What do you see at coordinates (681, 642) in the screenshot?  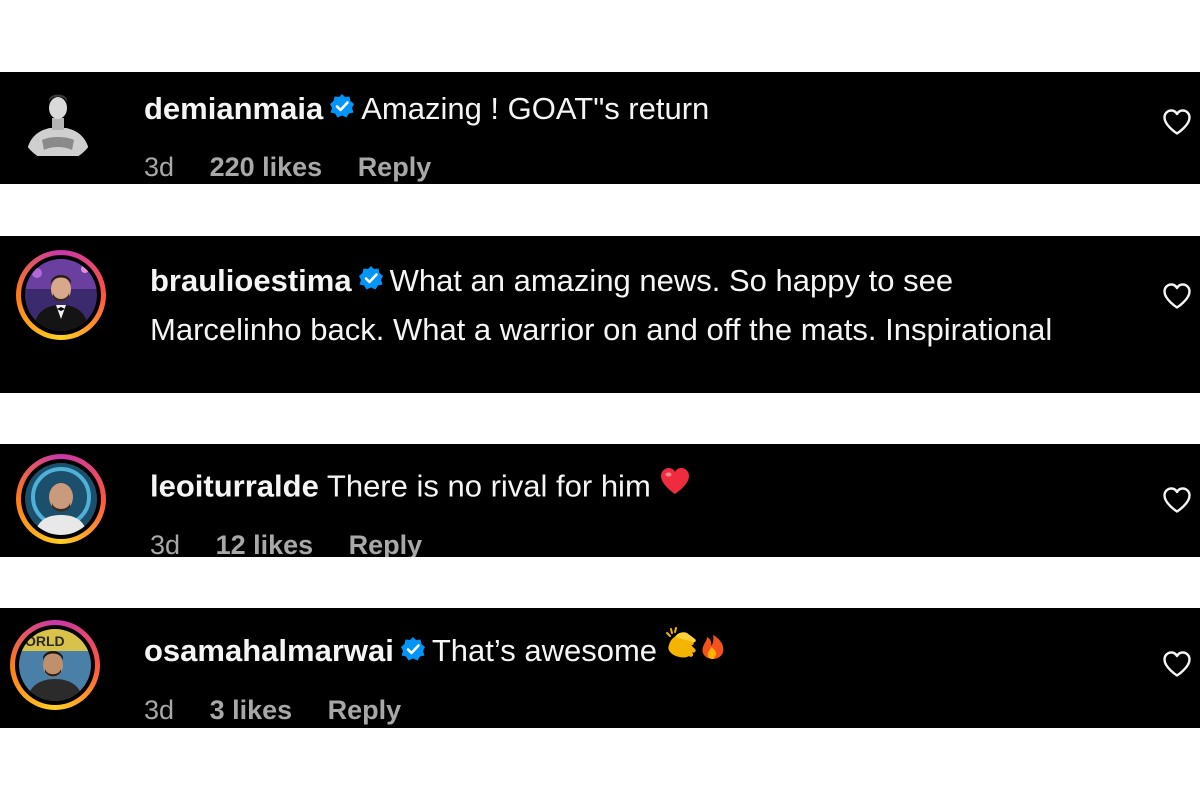 I see `clapping-hands-emoji` at bounding box center [681, 642].